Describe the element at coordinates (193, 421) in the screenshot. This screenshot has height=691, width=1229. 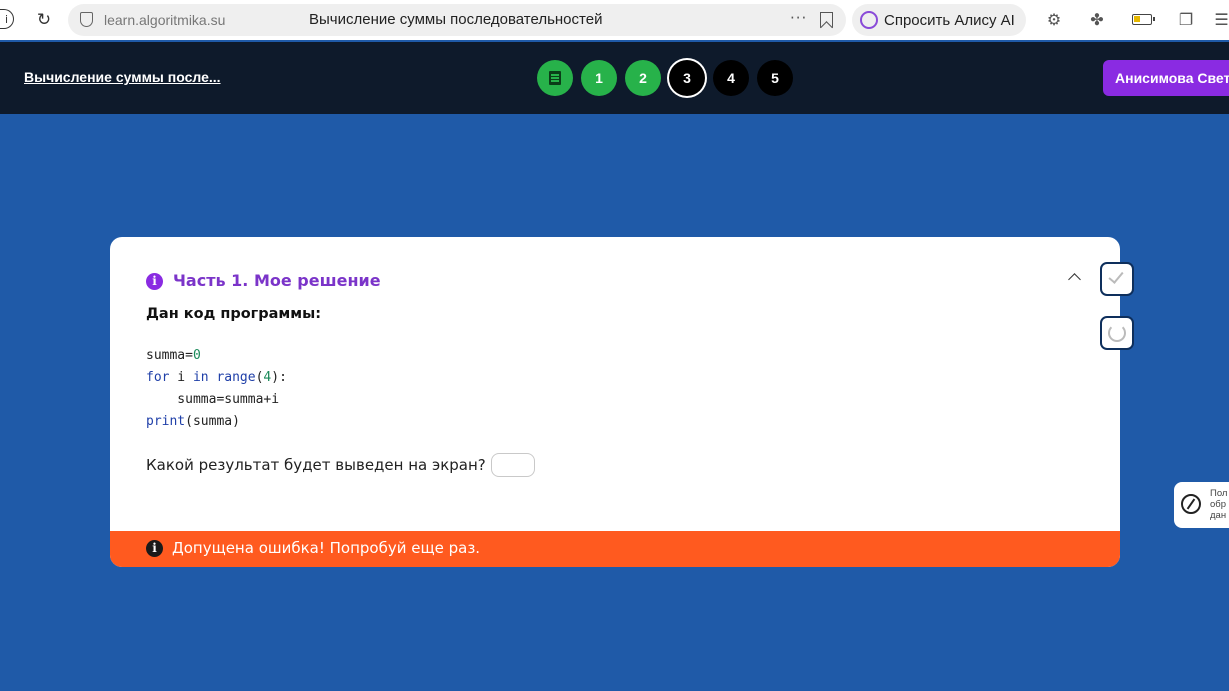
I see `code-line-4: print(summa)` at that location.